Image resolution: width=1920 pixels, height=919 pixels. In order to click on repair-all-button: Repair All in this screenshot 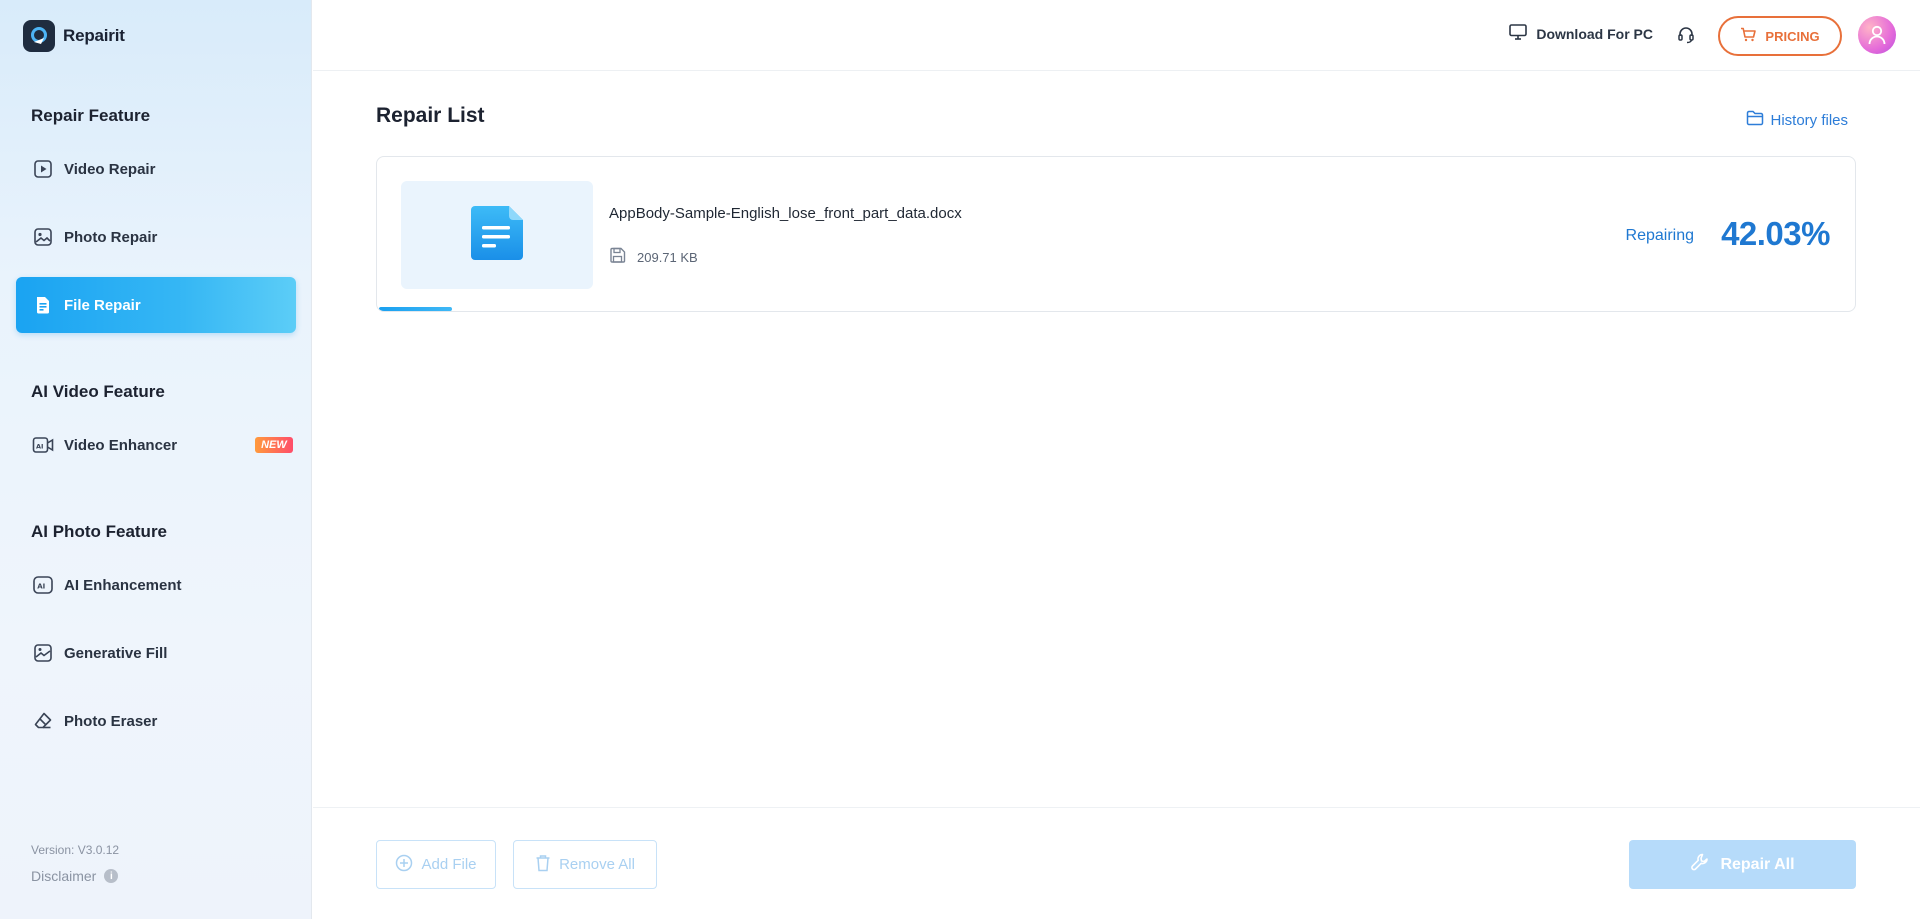, I will do `click(1742, 864)`.